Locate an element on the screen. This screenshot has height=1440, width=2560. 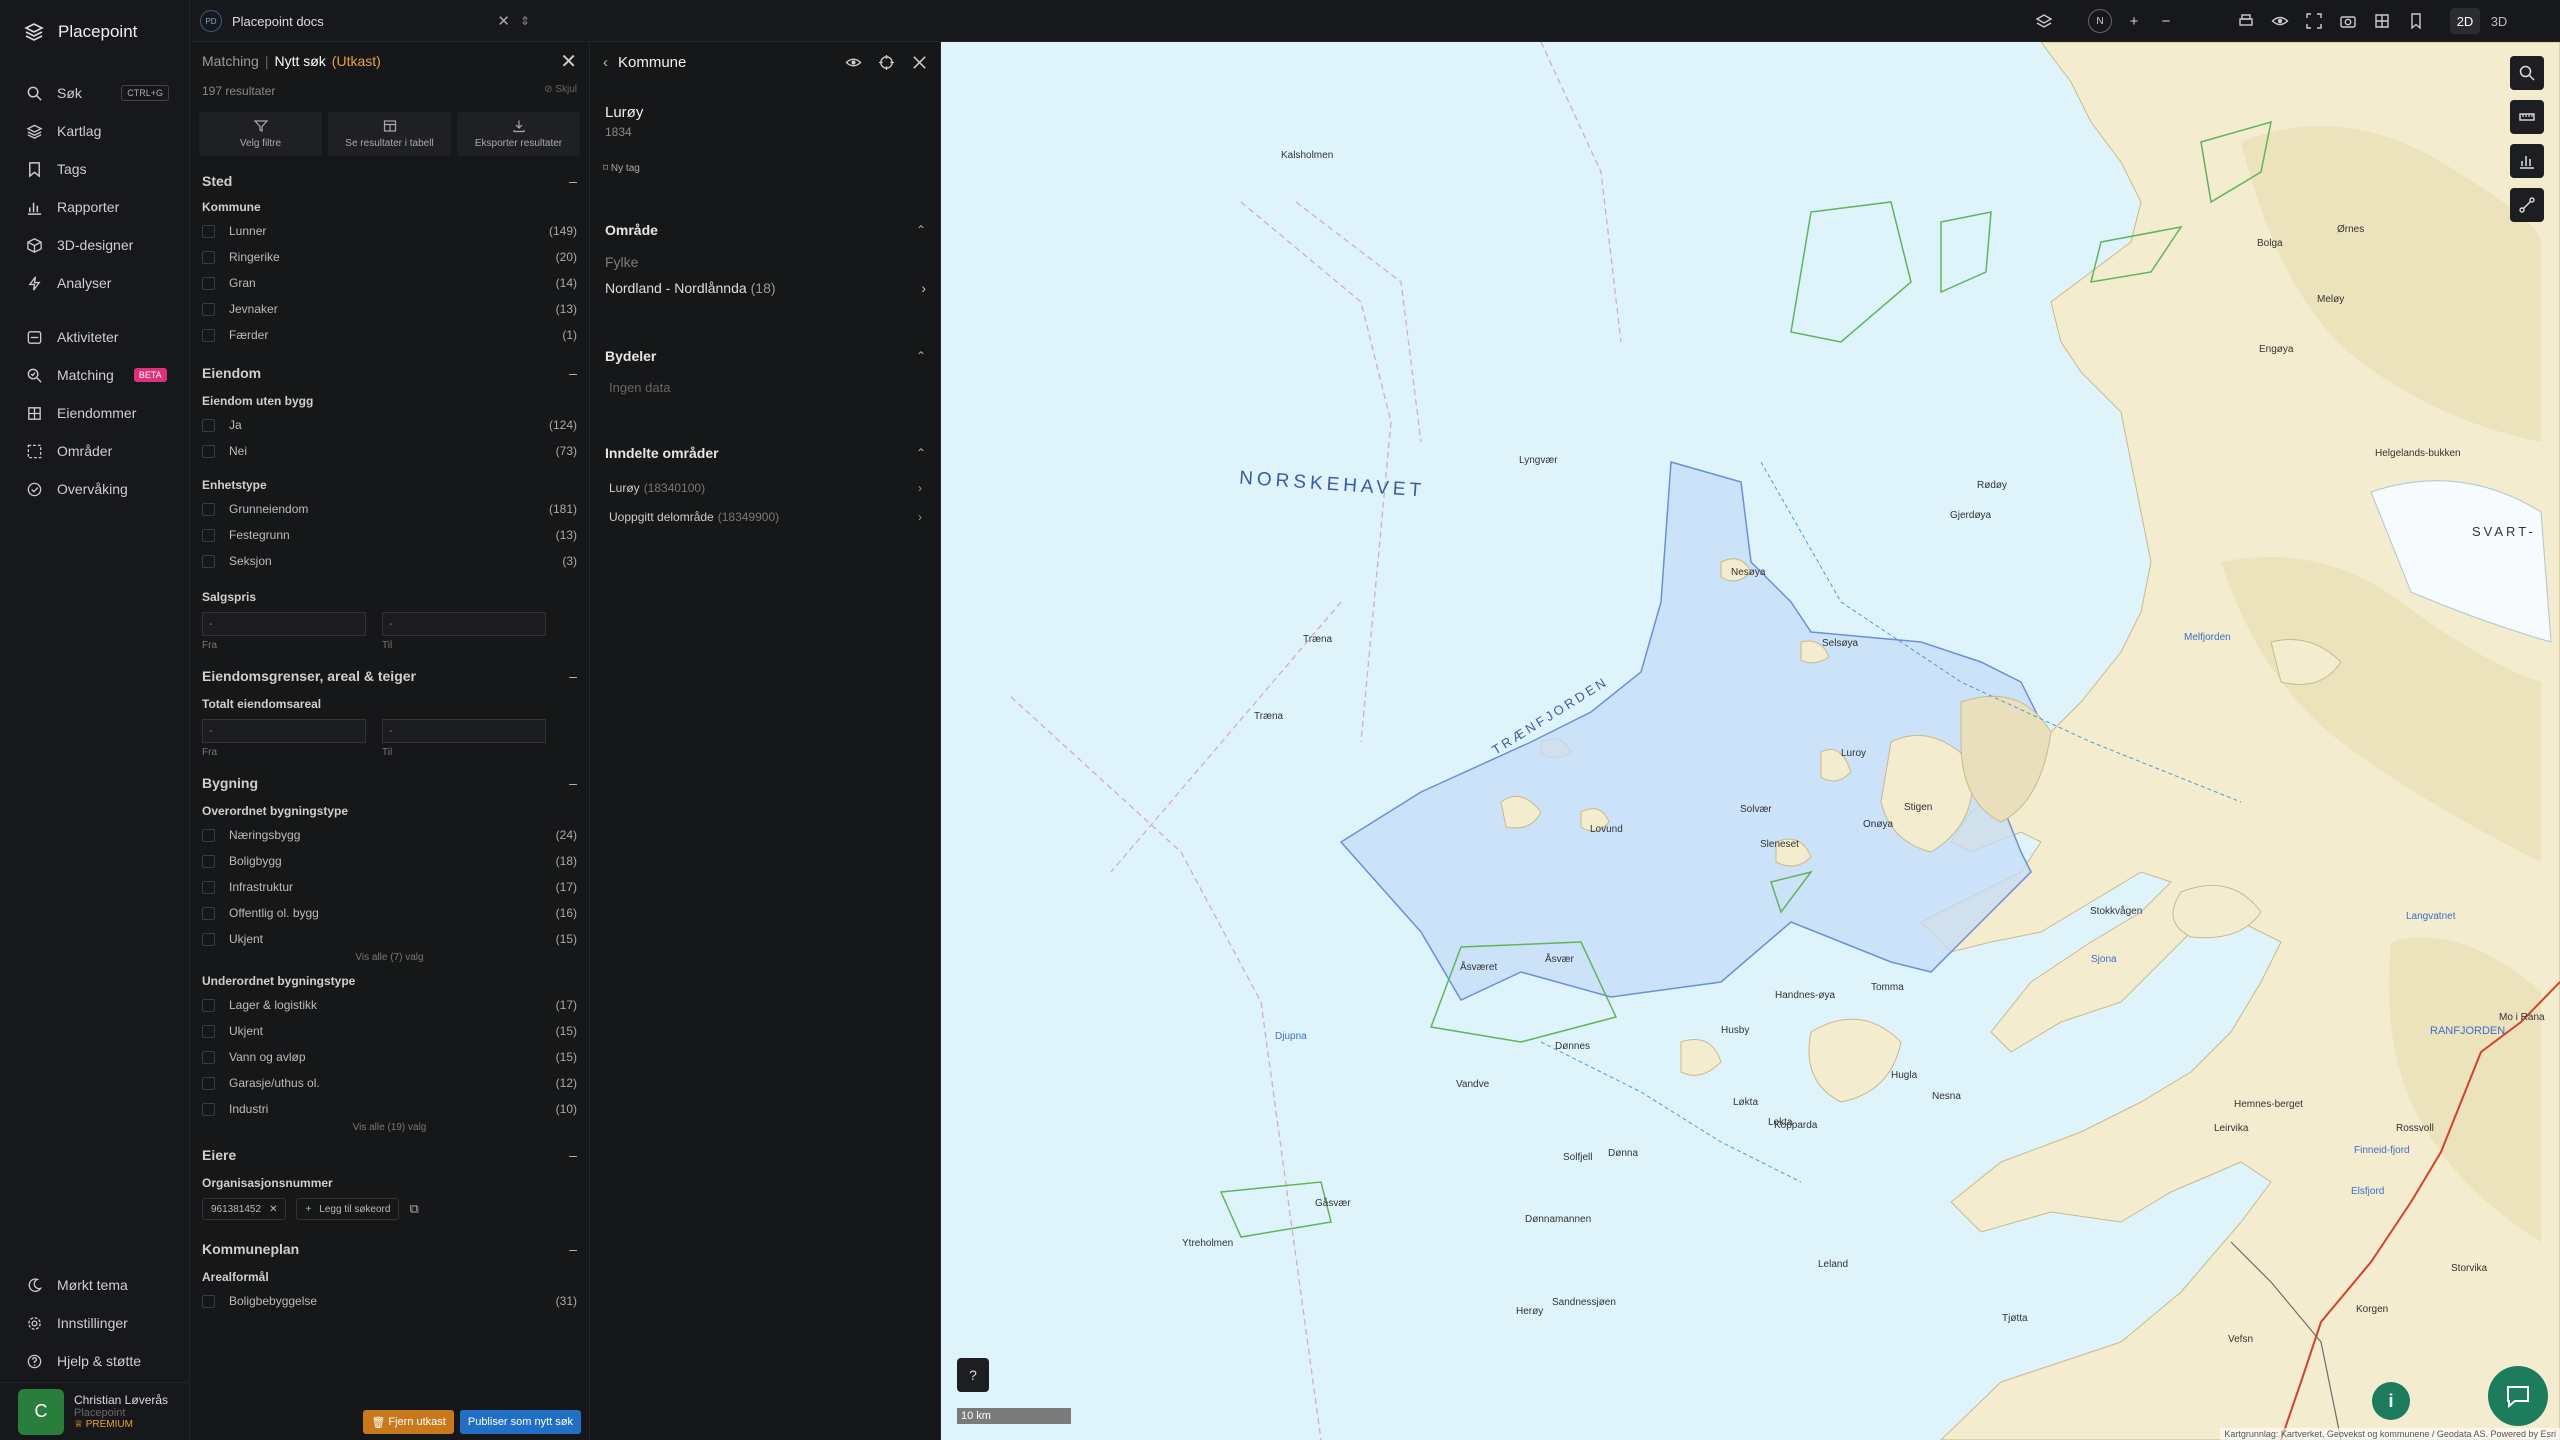
subarea-link: Uoppgitt delområde (18349900) › is located at coordinates (765, 516).